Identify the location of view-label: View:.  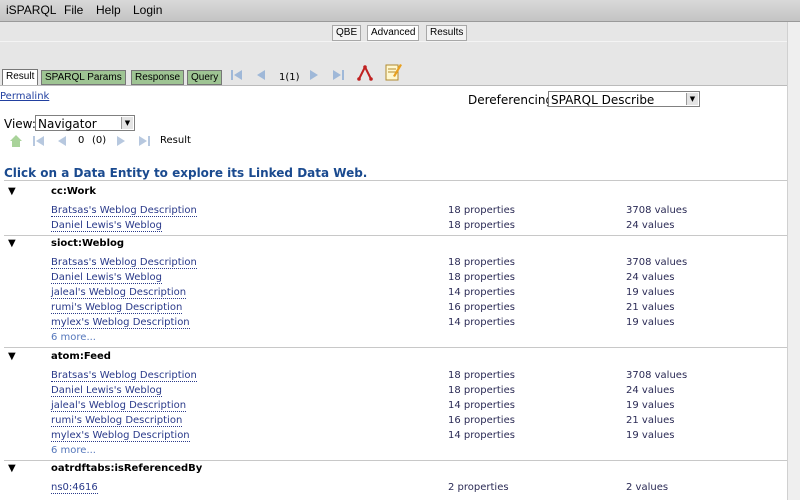
(20, 124).